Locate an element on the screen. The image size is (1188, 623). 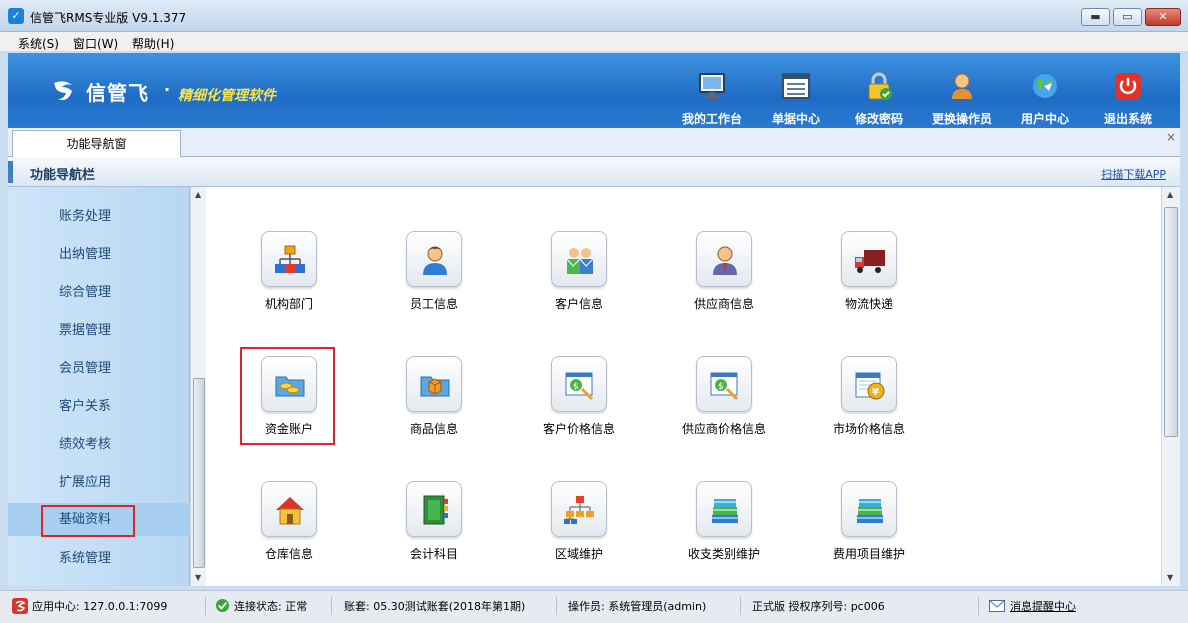
grid-item-market-price: ¥ 市场价格信息 is located at coordinates (869, 396).